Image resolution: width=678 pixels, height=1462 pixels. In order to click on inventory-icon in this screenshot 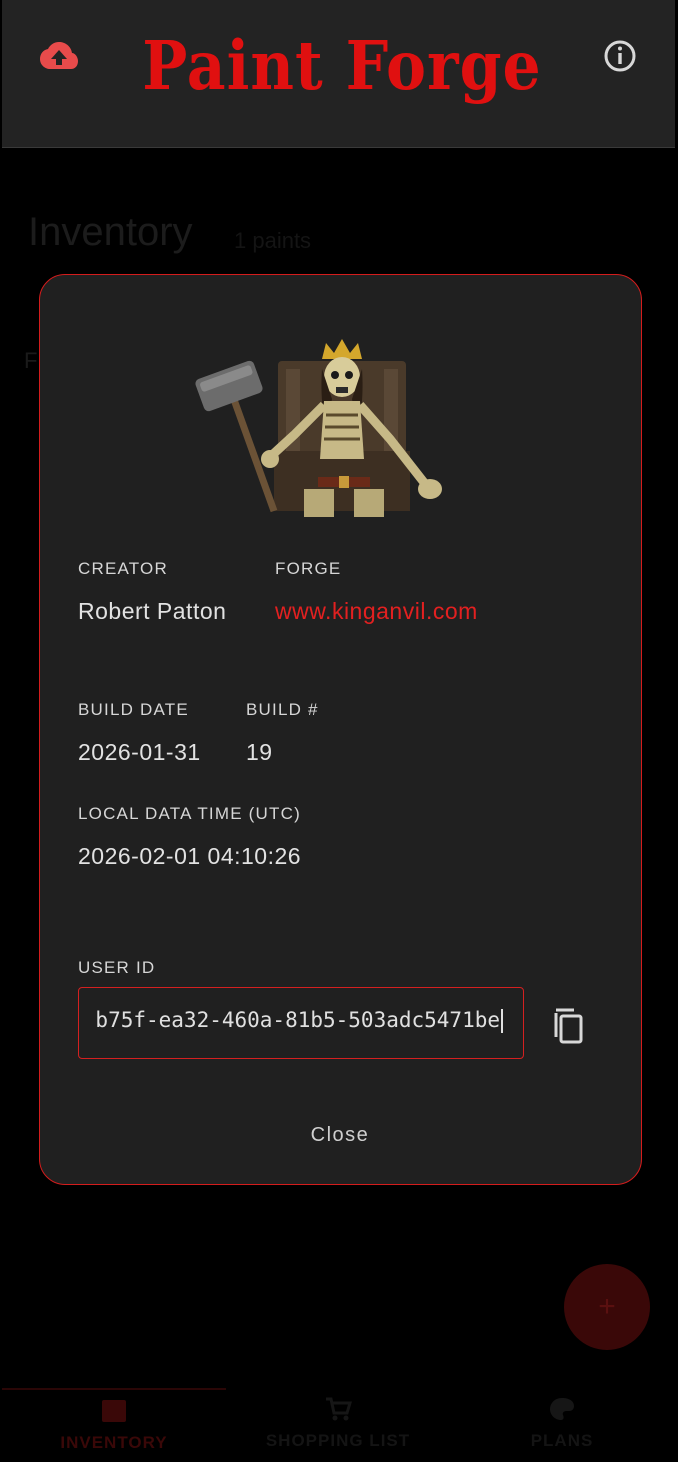, I will do `click(114, 1411)`.